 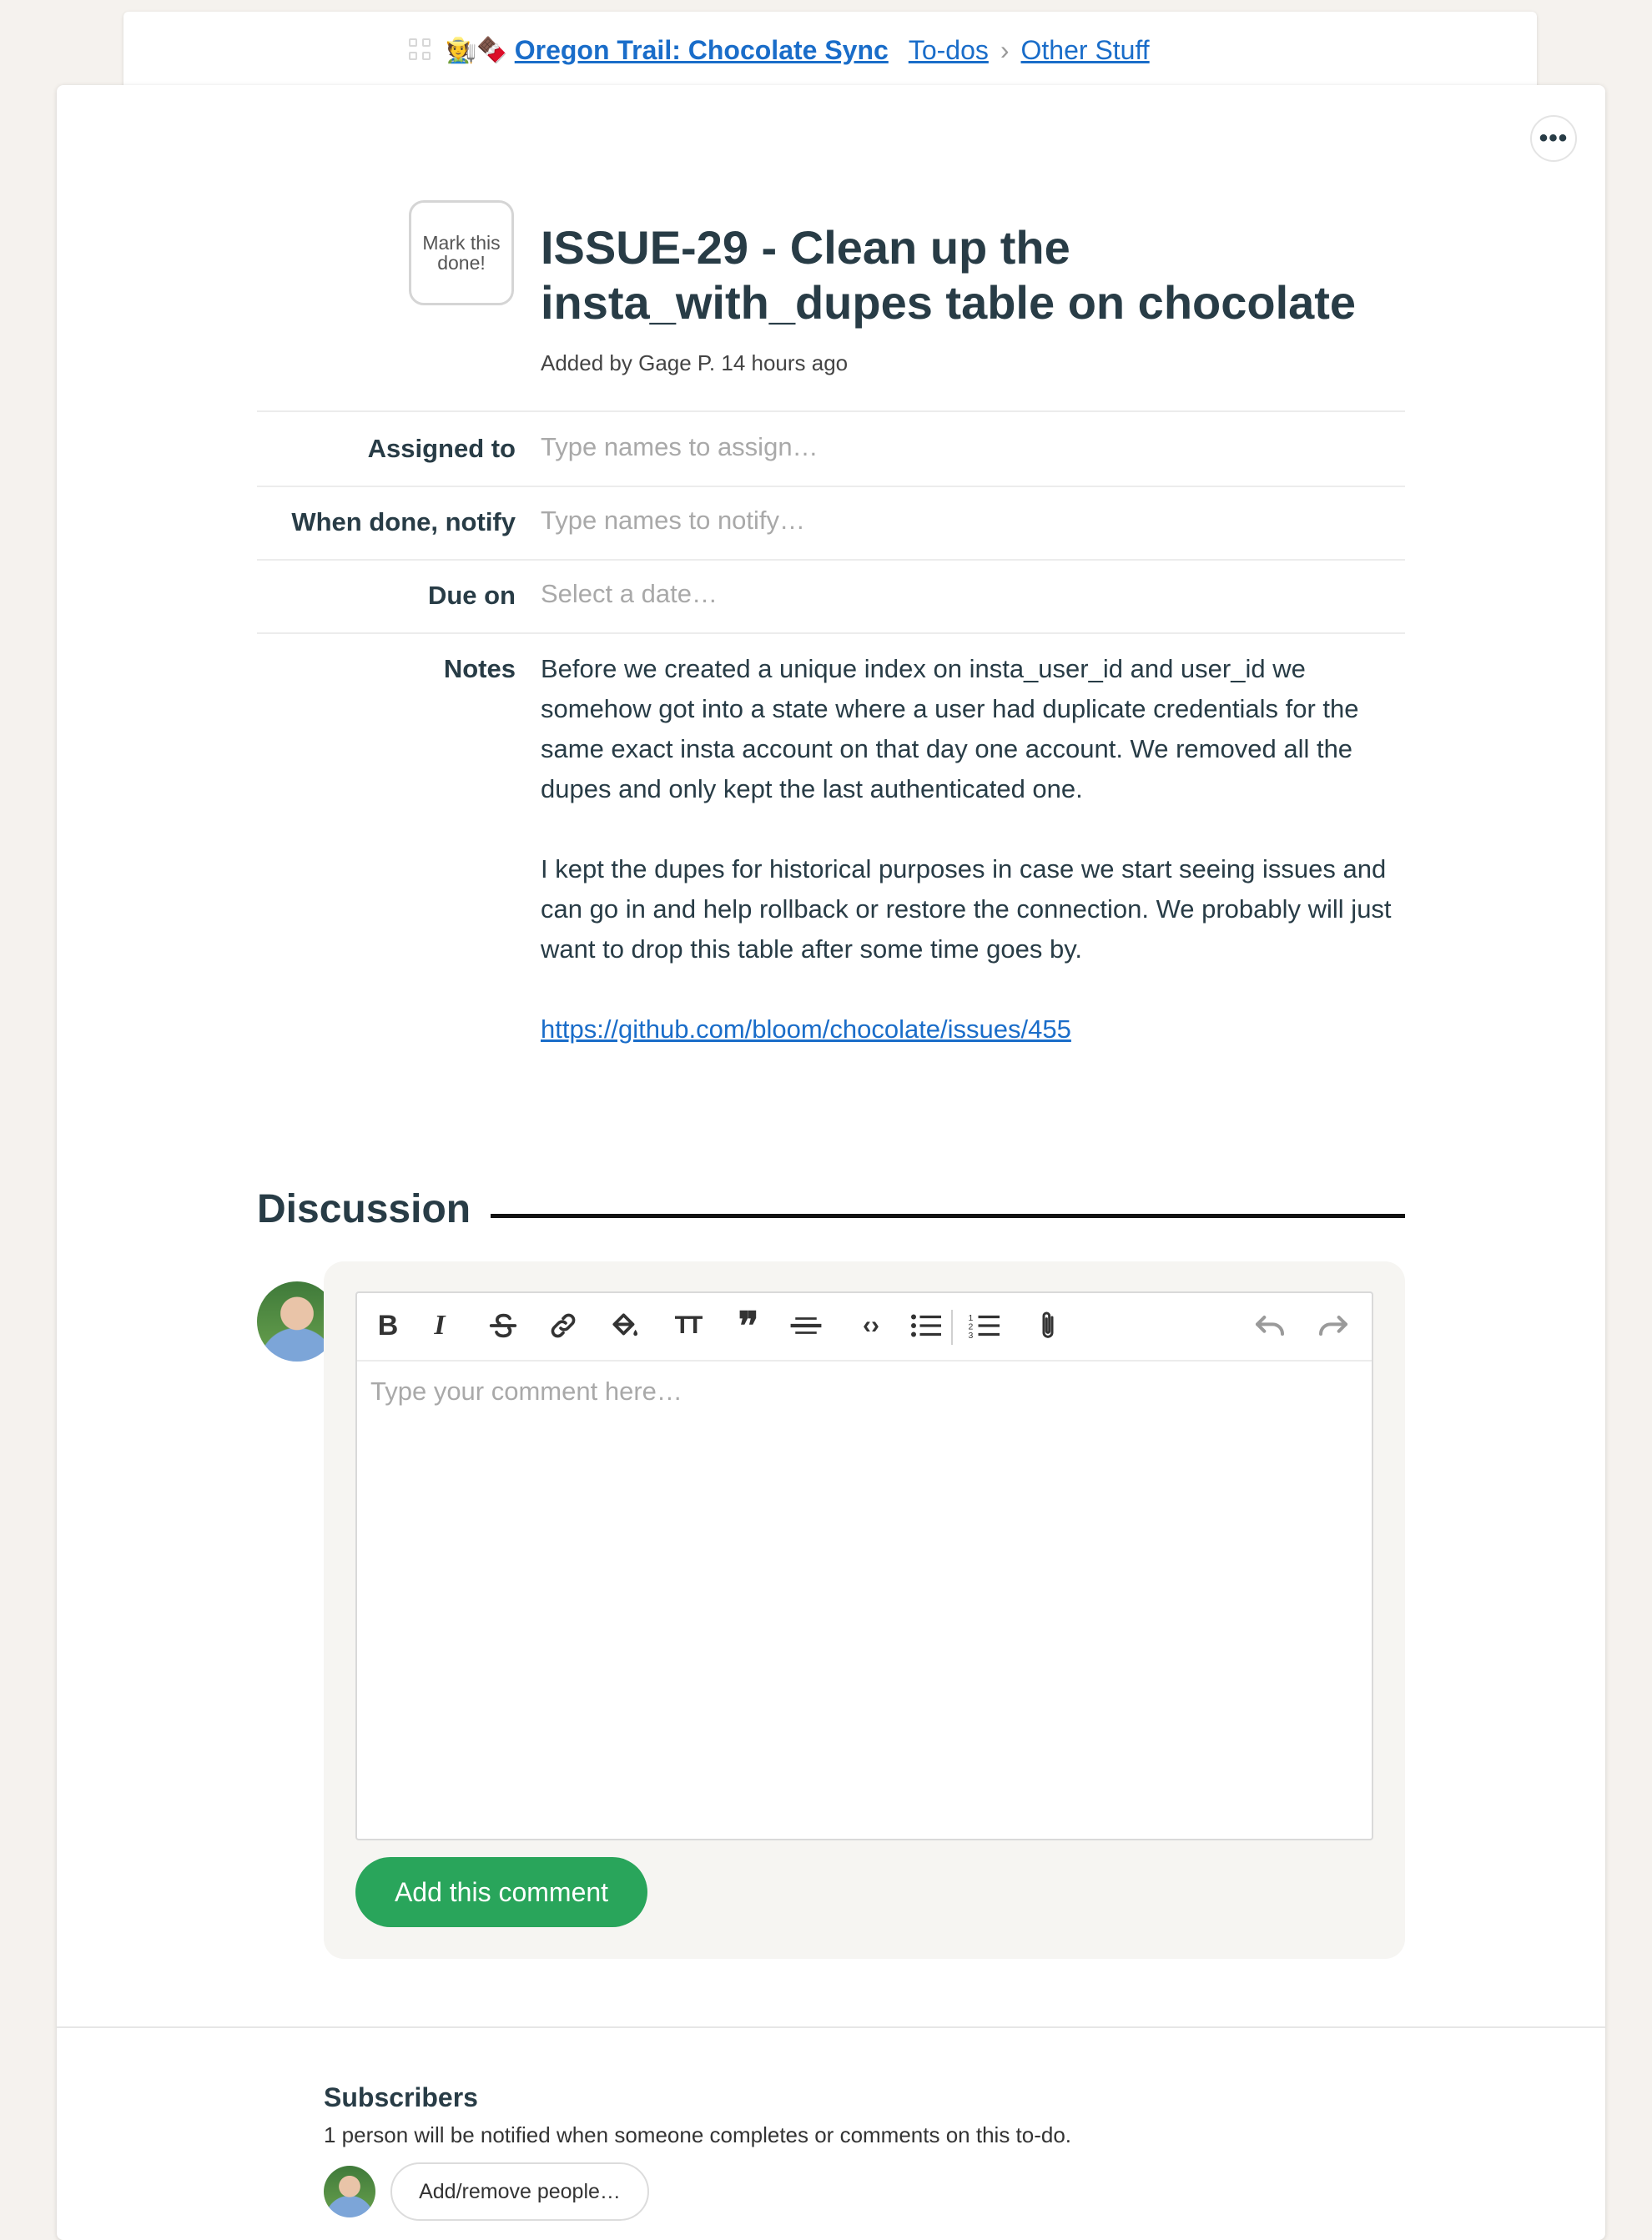 I want to click on bold-button: B, so click(x=388, y=1326).